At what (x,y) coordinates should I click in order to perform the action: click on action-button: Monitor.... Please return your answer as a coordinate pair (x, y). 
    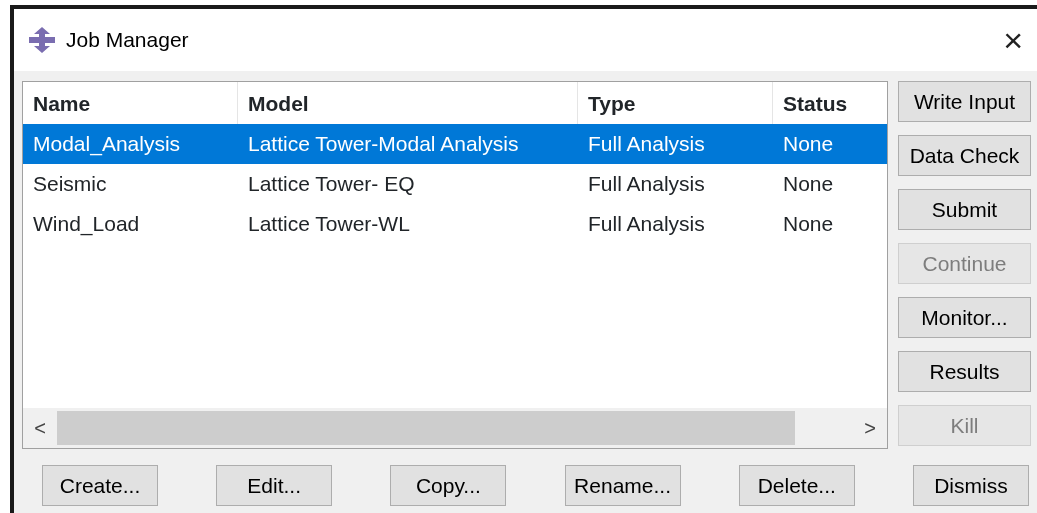
    Looking at the image, I should click on (964, 317).